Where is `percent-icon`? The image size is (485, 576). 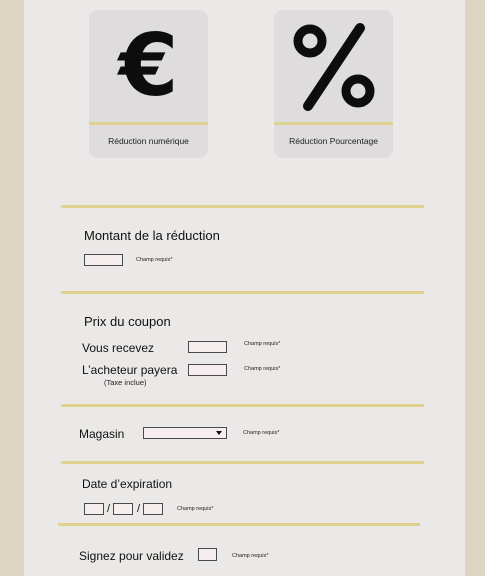 percent-icon is located at coordinates (333, 66).